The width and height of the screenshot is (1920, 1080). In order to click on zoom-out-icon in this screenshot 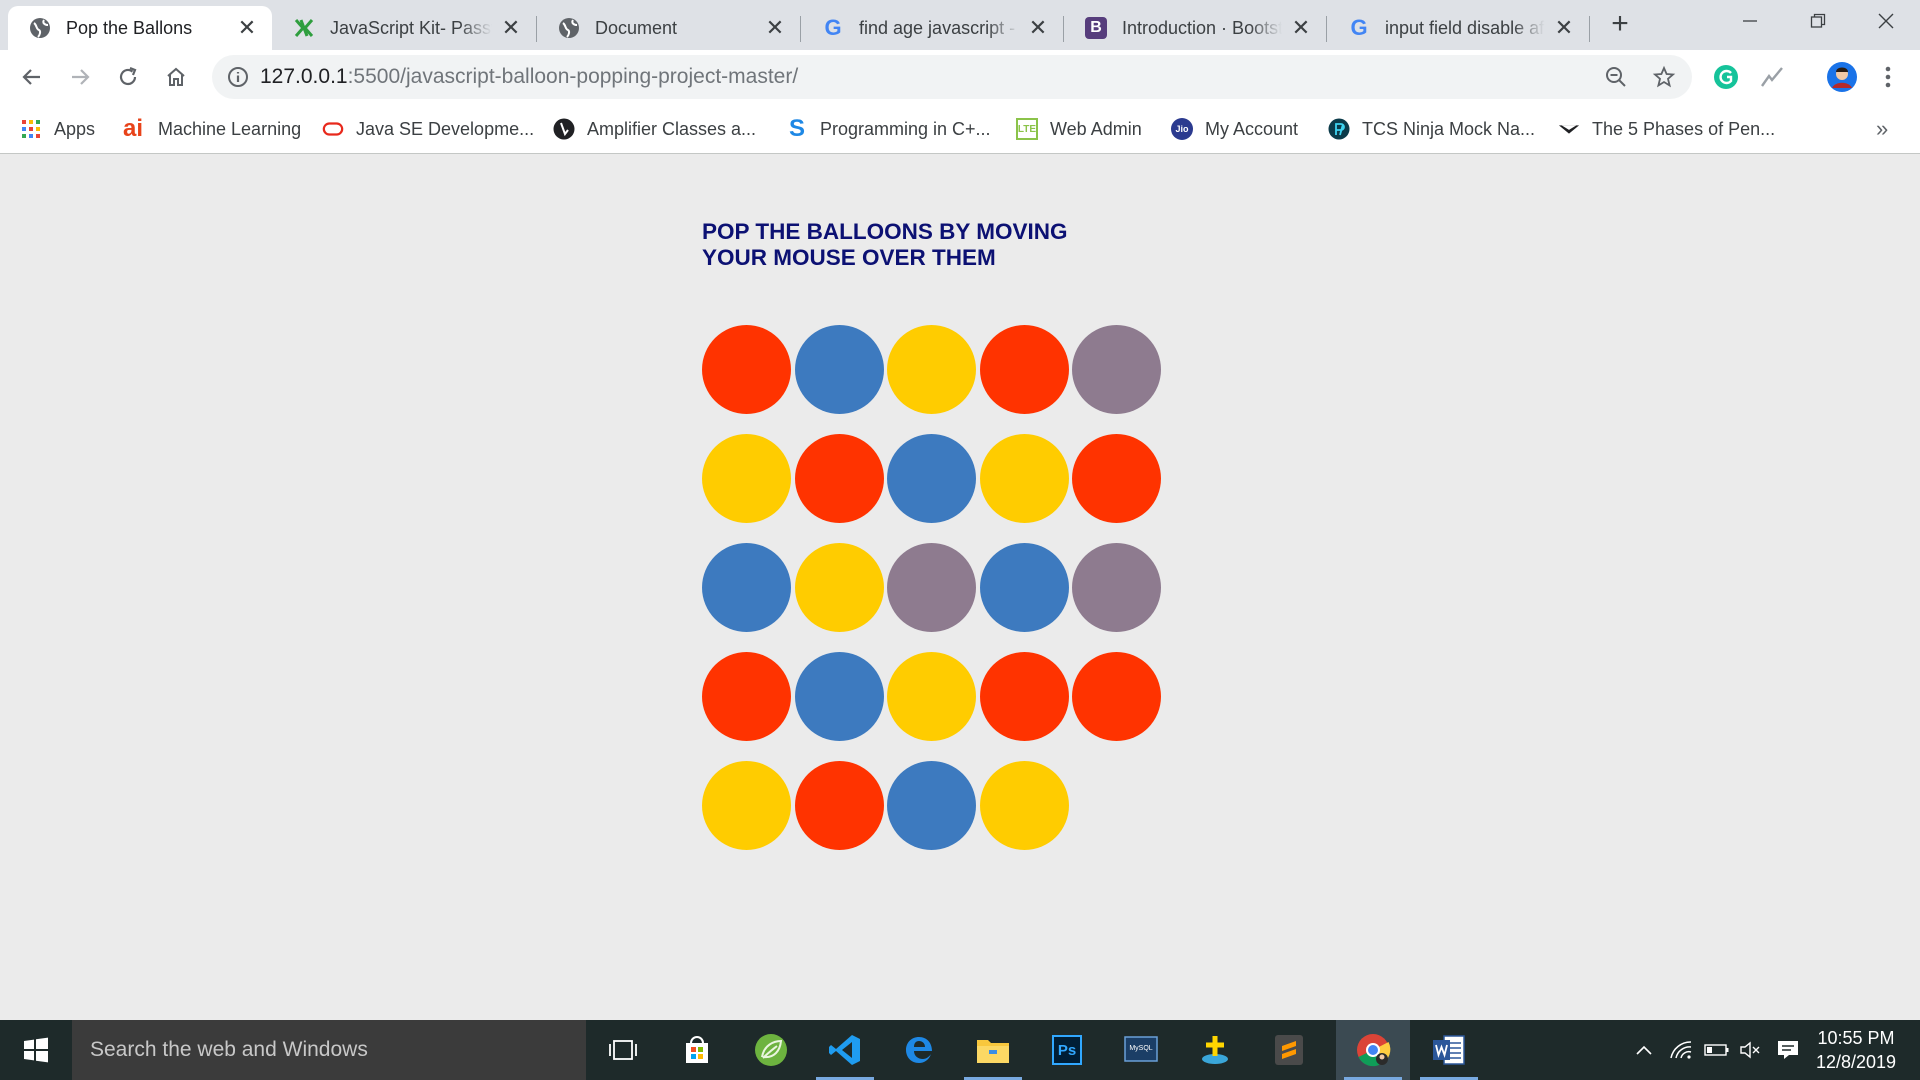, I will do `click(1616, 77)`.